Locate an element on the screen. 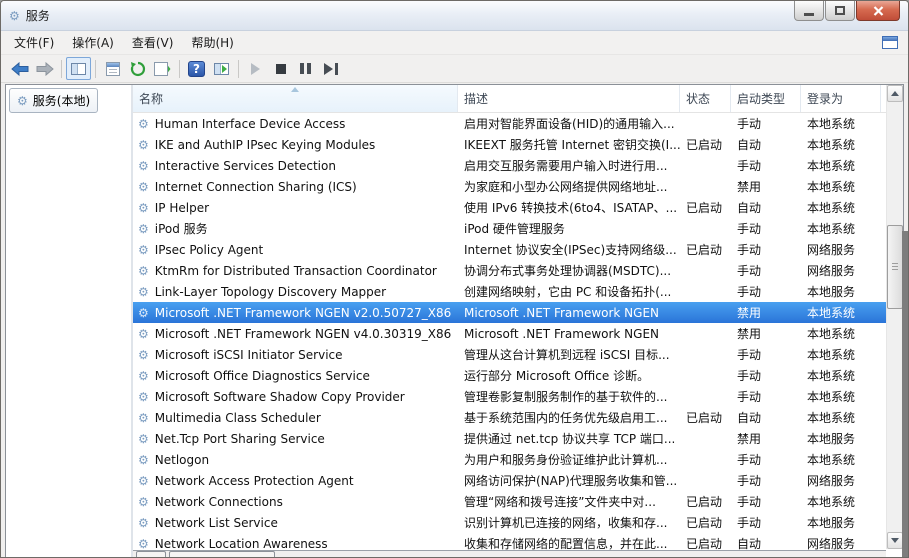 This screenshot has width=909, height=558. scroll-up-button is located at coordinates (895, 93).